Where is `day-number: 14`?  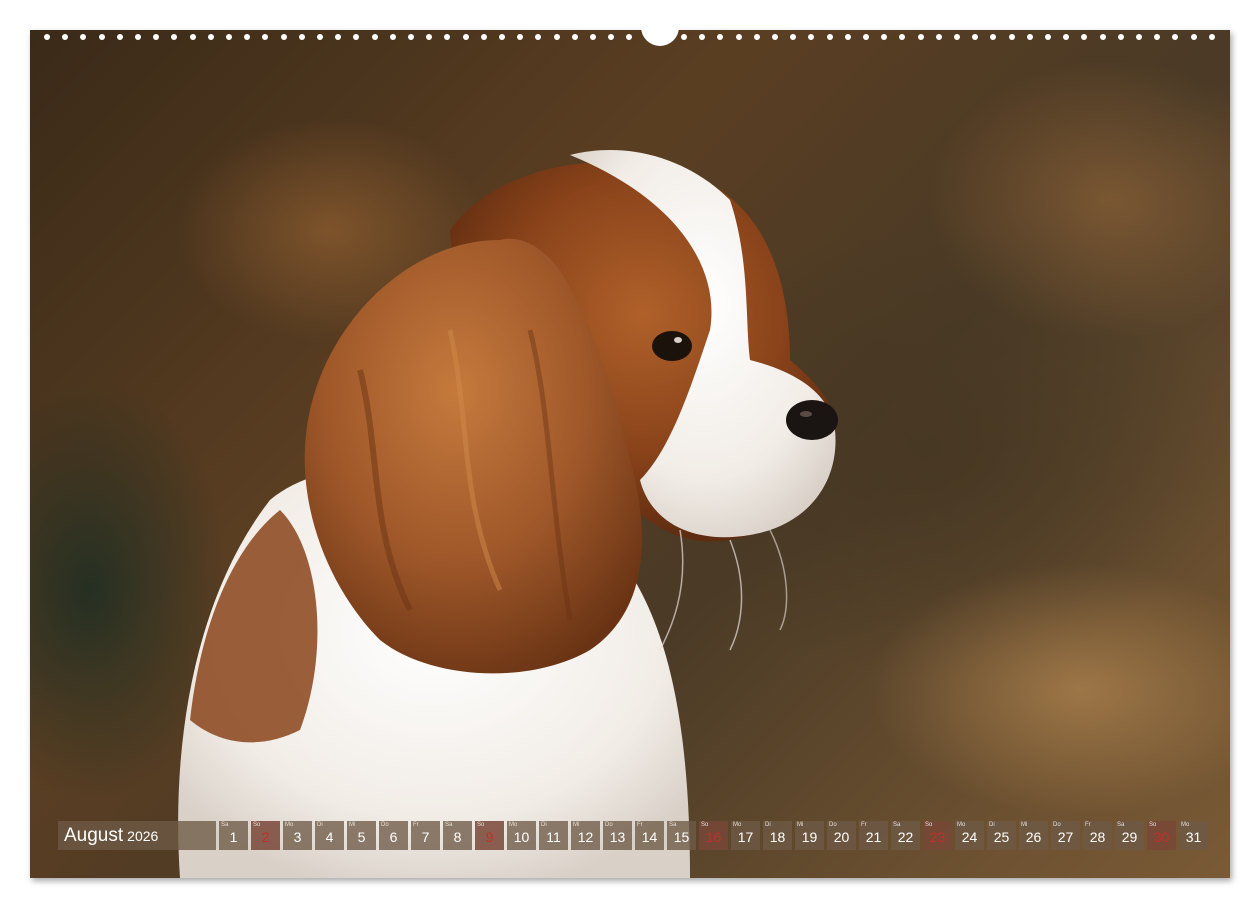
day-number: 14 is located at coordinates (649, 837).